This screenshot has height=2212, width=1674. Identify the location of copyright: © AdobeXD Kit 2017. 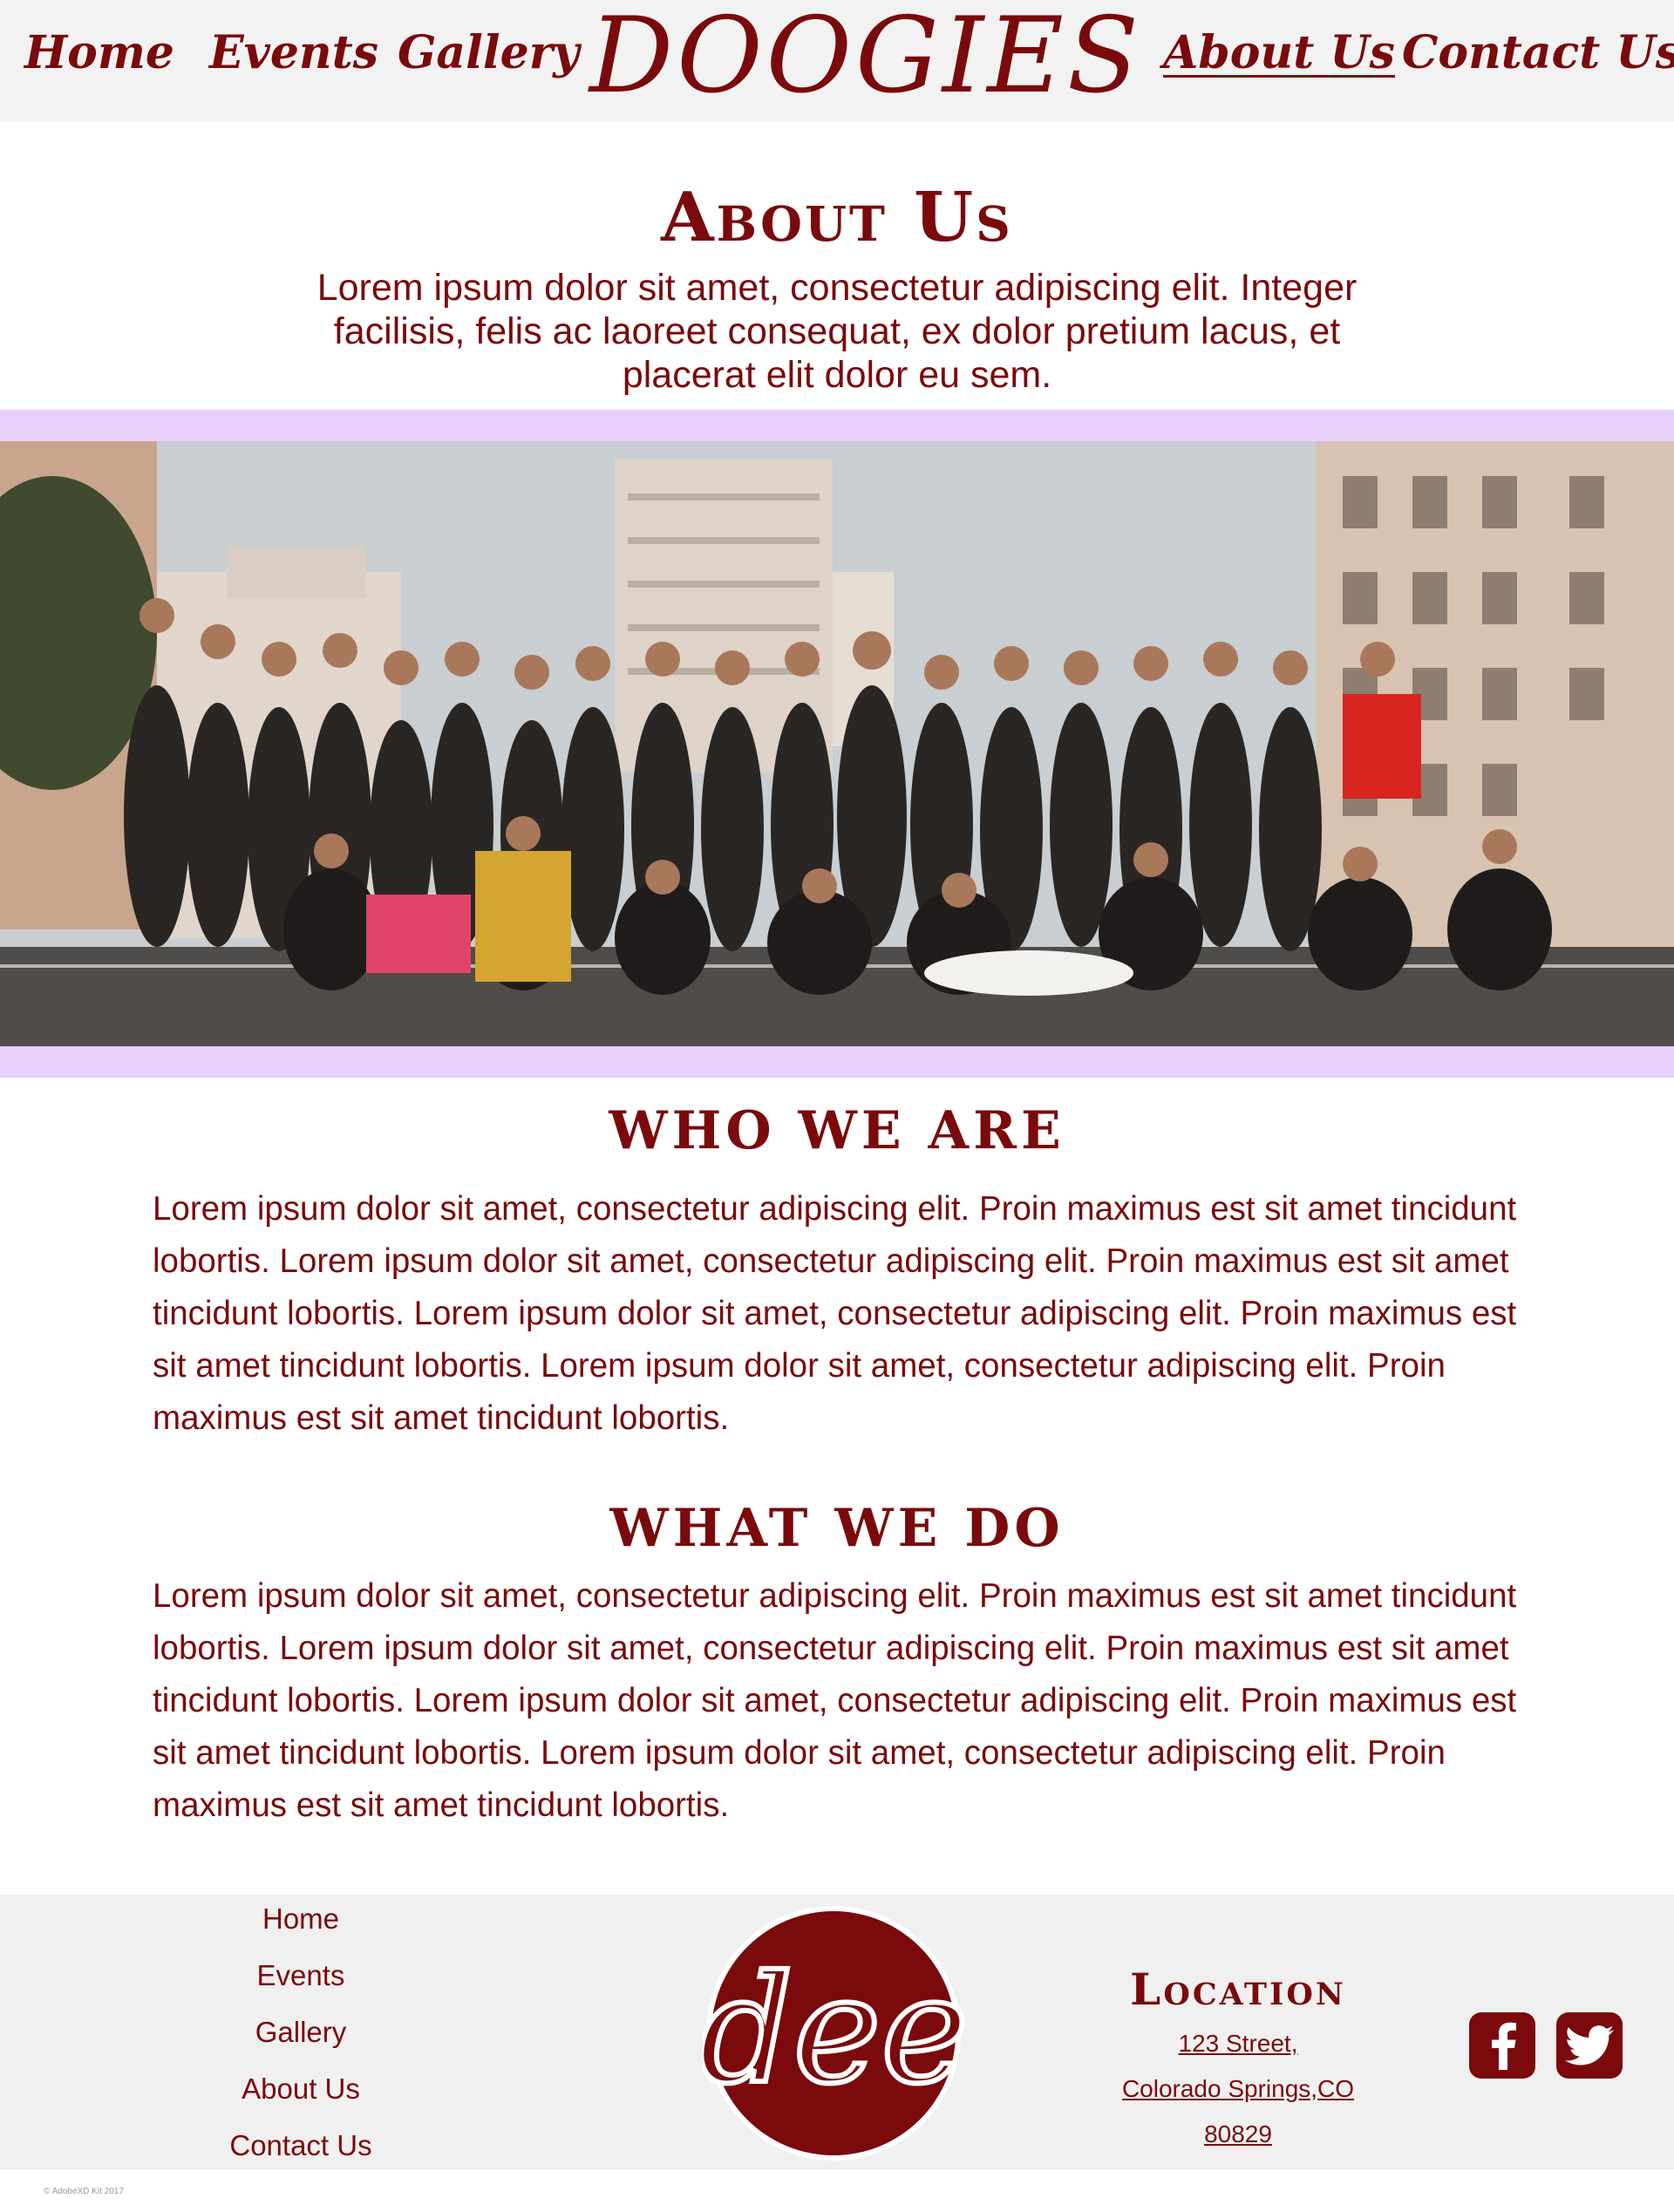
(84, 2191).